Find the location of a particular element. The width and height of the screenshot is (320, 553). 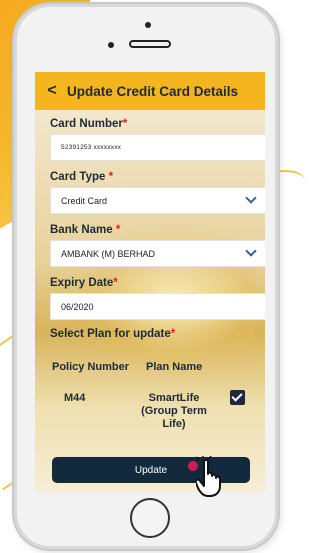

select-plan-label: Select Plan for update* is located at coordinates (112, 334).